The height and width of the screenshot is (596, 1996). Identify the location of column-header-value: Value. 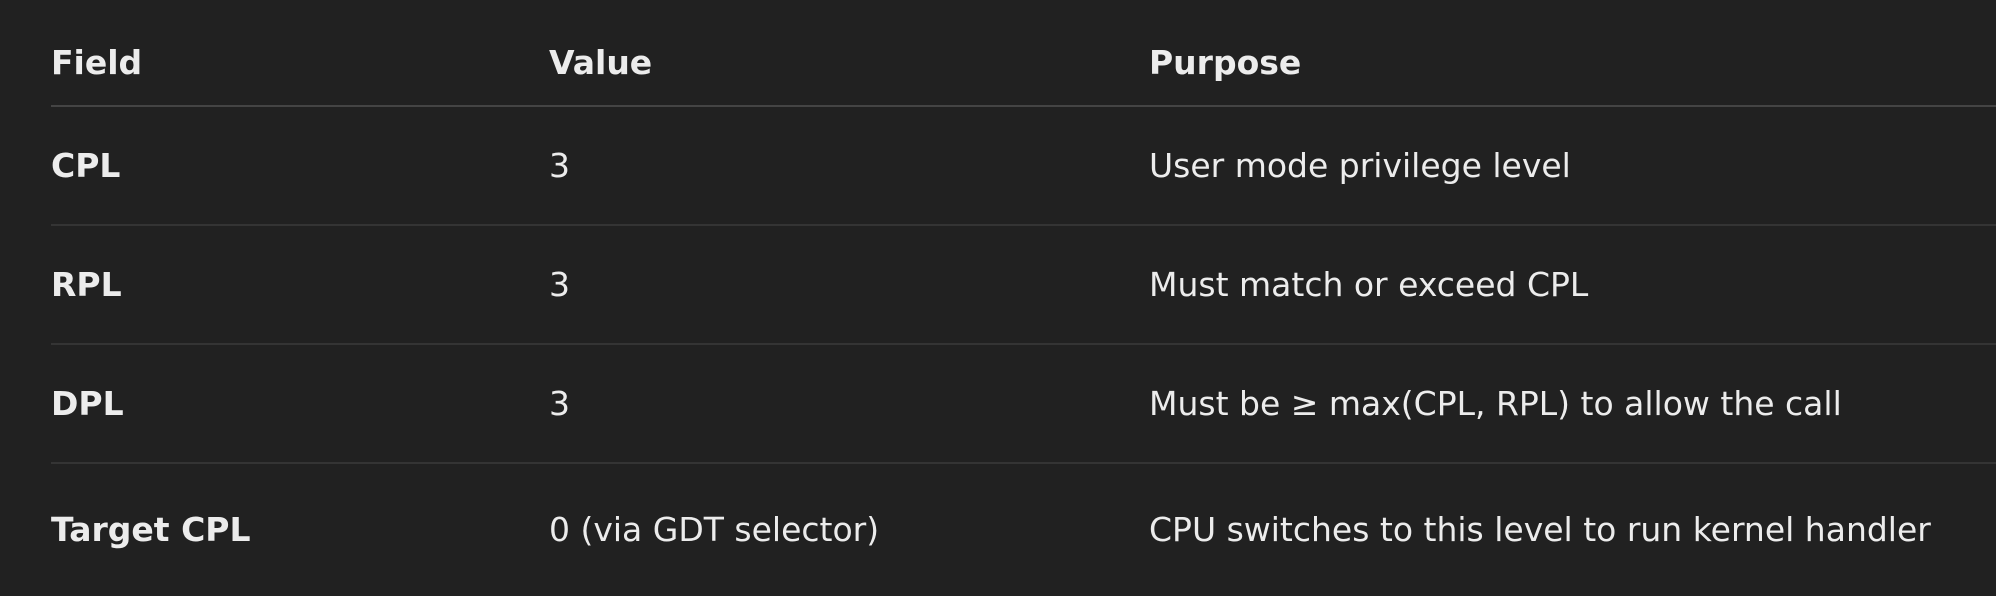
(601, 62).